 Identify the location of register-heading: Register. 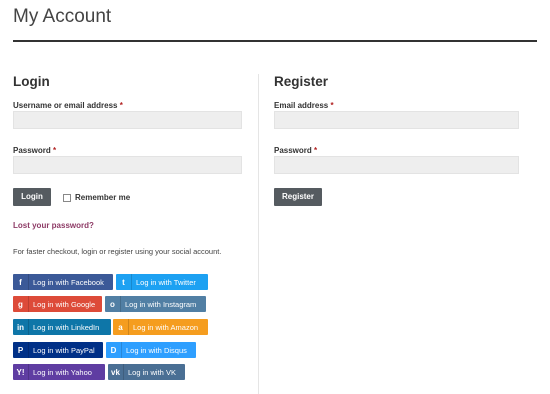
(301, 81).